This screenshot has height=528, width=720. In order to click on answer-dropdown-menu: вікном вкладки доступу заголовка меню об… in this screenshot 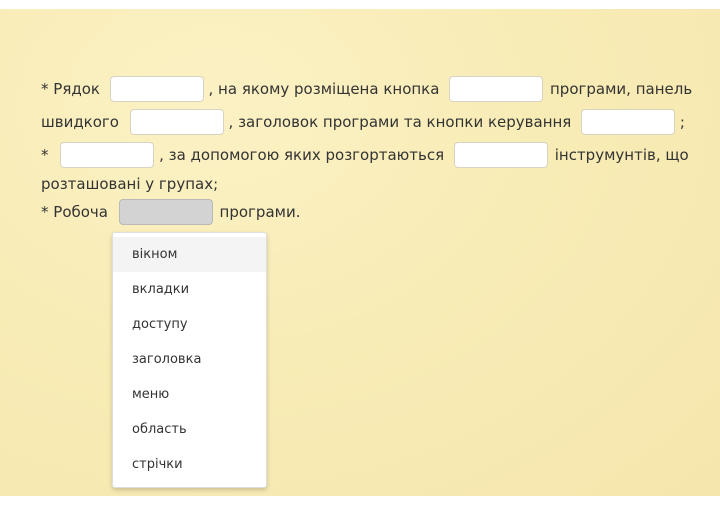, I will do `click(189, 360)`.